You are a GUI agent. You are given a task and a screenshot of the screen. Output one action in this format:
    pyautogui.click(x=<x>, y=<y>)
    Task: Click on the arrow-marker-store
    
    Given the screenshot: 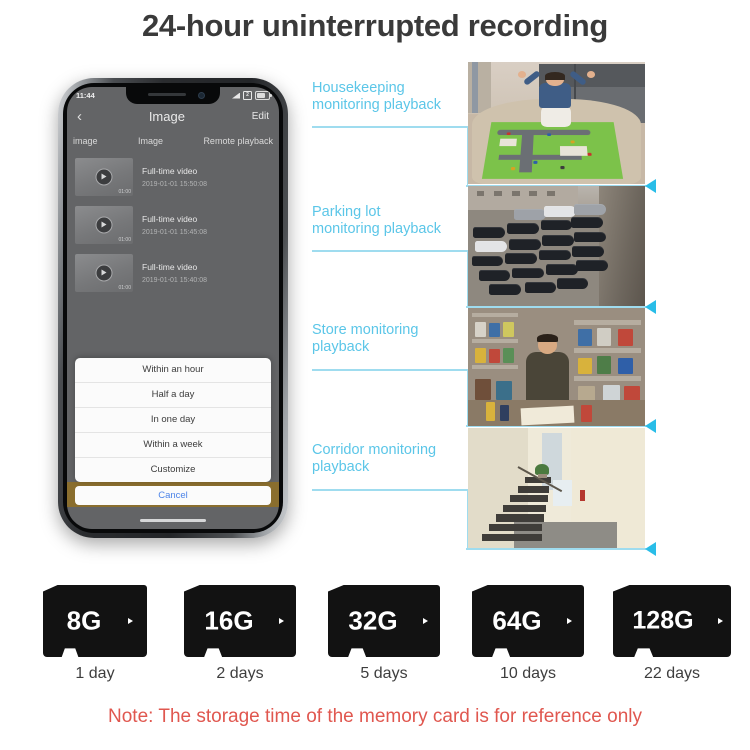 What is the action you would take?
    pyautogui.click(x=650, y=426)
    